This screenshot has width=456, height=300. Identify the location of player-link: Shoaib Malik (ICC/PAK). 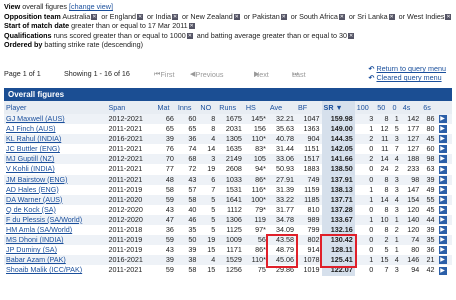
(55, 270).